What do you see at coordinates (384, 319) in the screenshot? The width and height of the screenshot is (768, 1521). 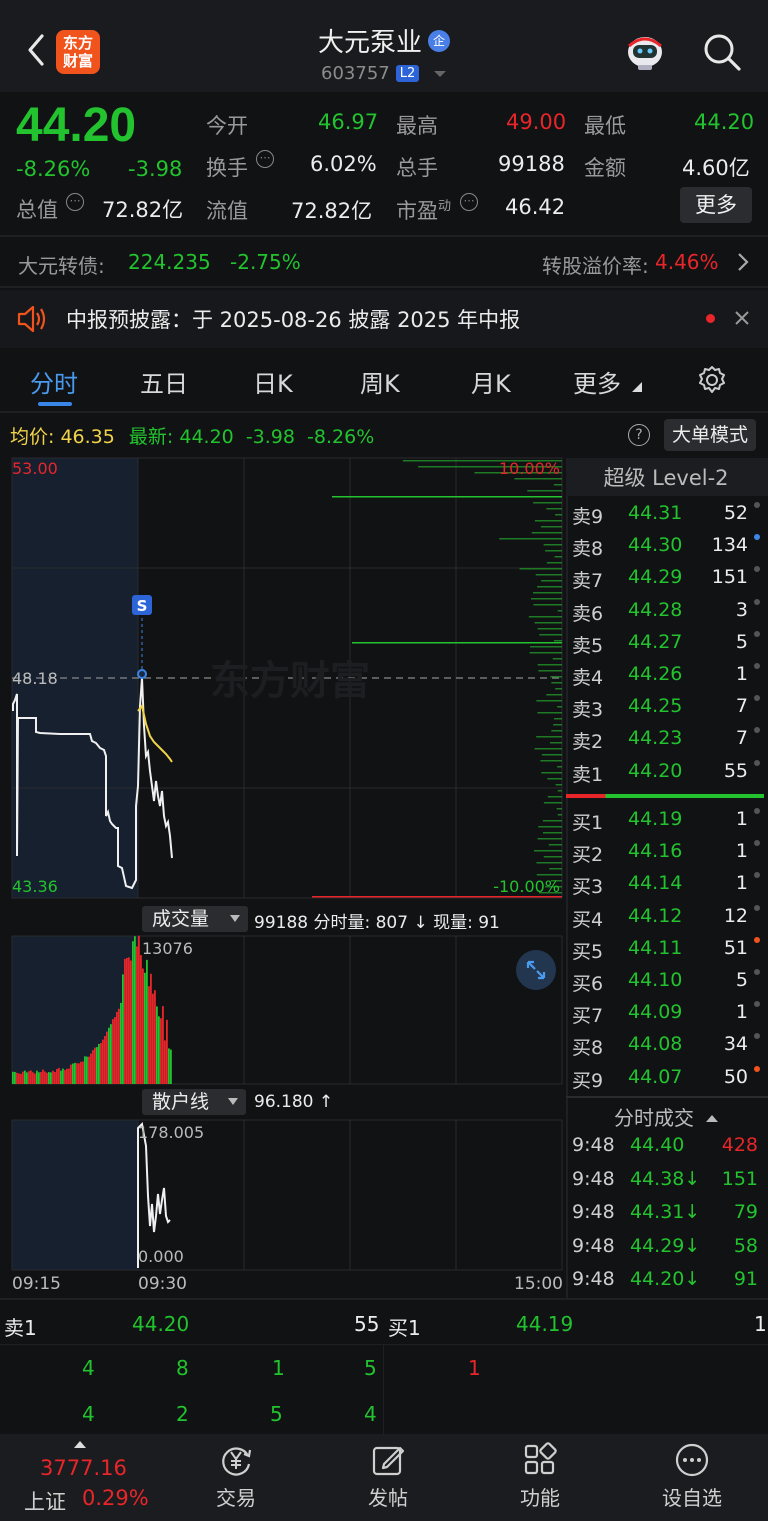 I see `notice-banner: 中报预披露：于 2025-08-26 披露 2025 年中报` at bounding box center [384, 319].